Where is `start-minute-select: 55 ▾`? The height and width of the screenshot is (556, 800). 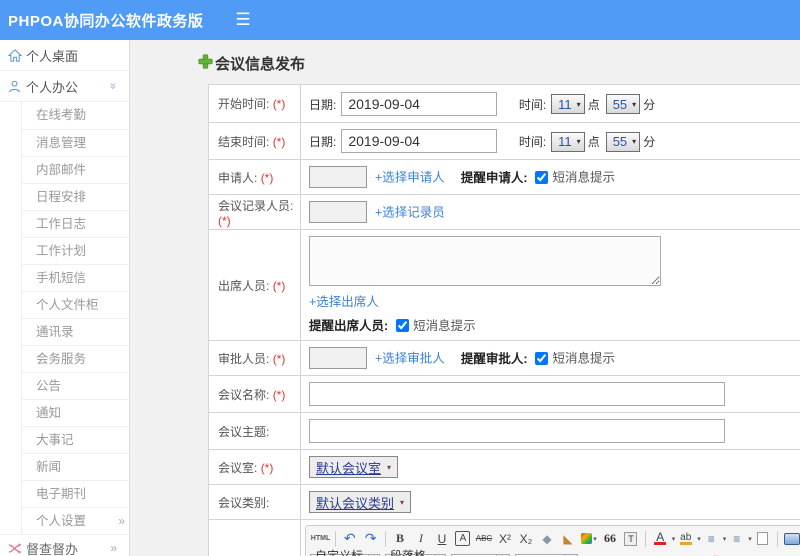 start-minute-select: 55 ▾ is located at coordinates (623, 104).